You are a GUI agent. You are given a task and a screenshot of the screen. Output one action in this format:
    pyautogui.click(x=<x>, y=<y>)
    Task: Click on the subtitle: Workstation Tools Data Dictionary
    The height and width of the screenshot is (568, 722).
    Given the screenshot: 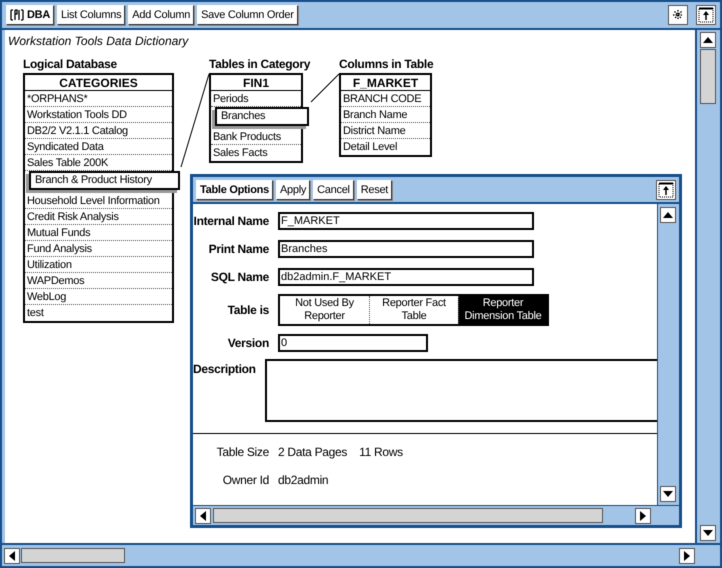 What is the action you would take?
    pyautogui.click(x=98, y=41)
    